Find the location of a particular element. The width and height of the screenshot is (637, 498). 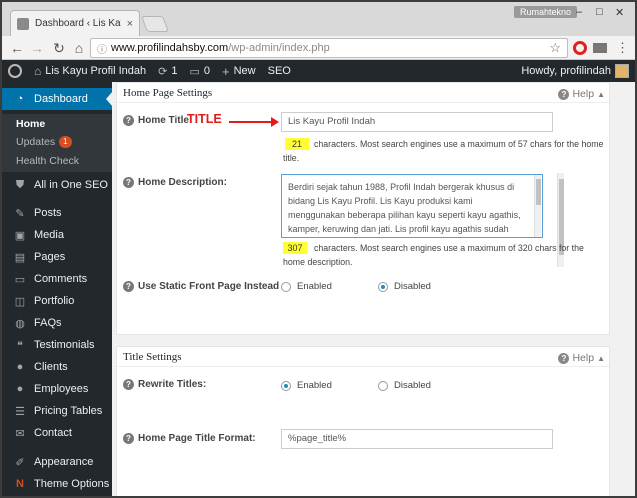

radio-dot is located at coordinates (286, 286).